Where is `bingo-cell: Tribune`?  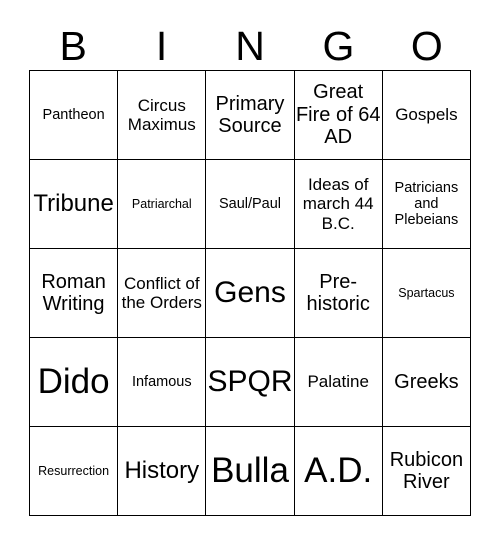 bingo-cell: Tribune is located at coordinates (74, 204).